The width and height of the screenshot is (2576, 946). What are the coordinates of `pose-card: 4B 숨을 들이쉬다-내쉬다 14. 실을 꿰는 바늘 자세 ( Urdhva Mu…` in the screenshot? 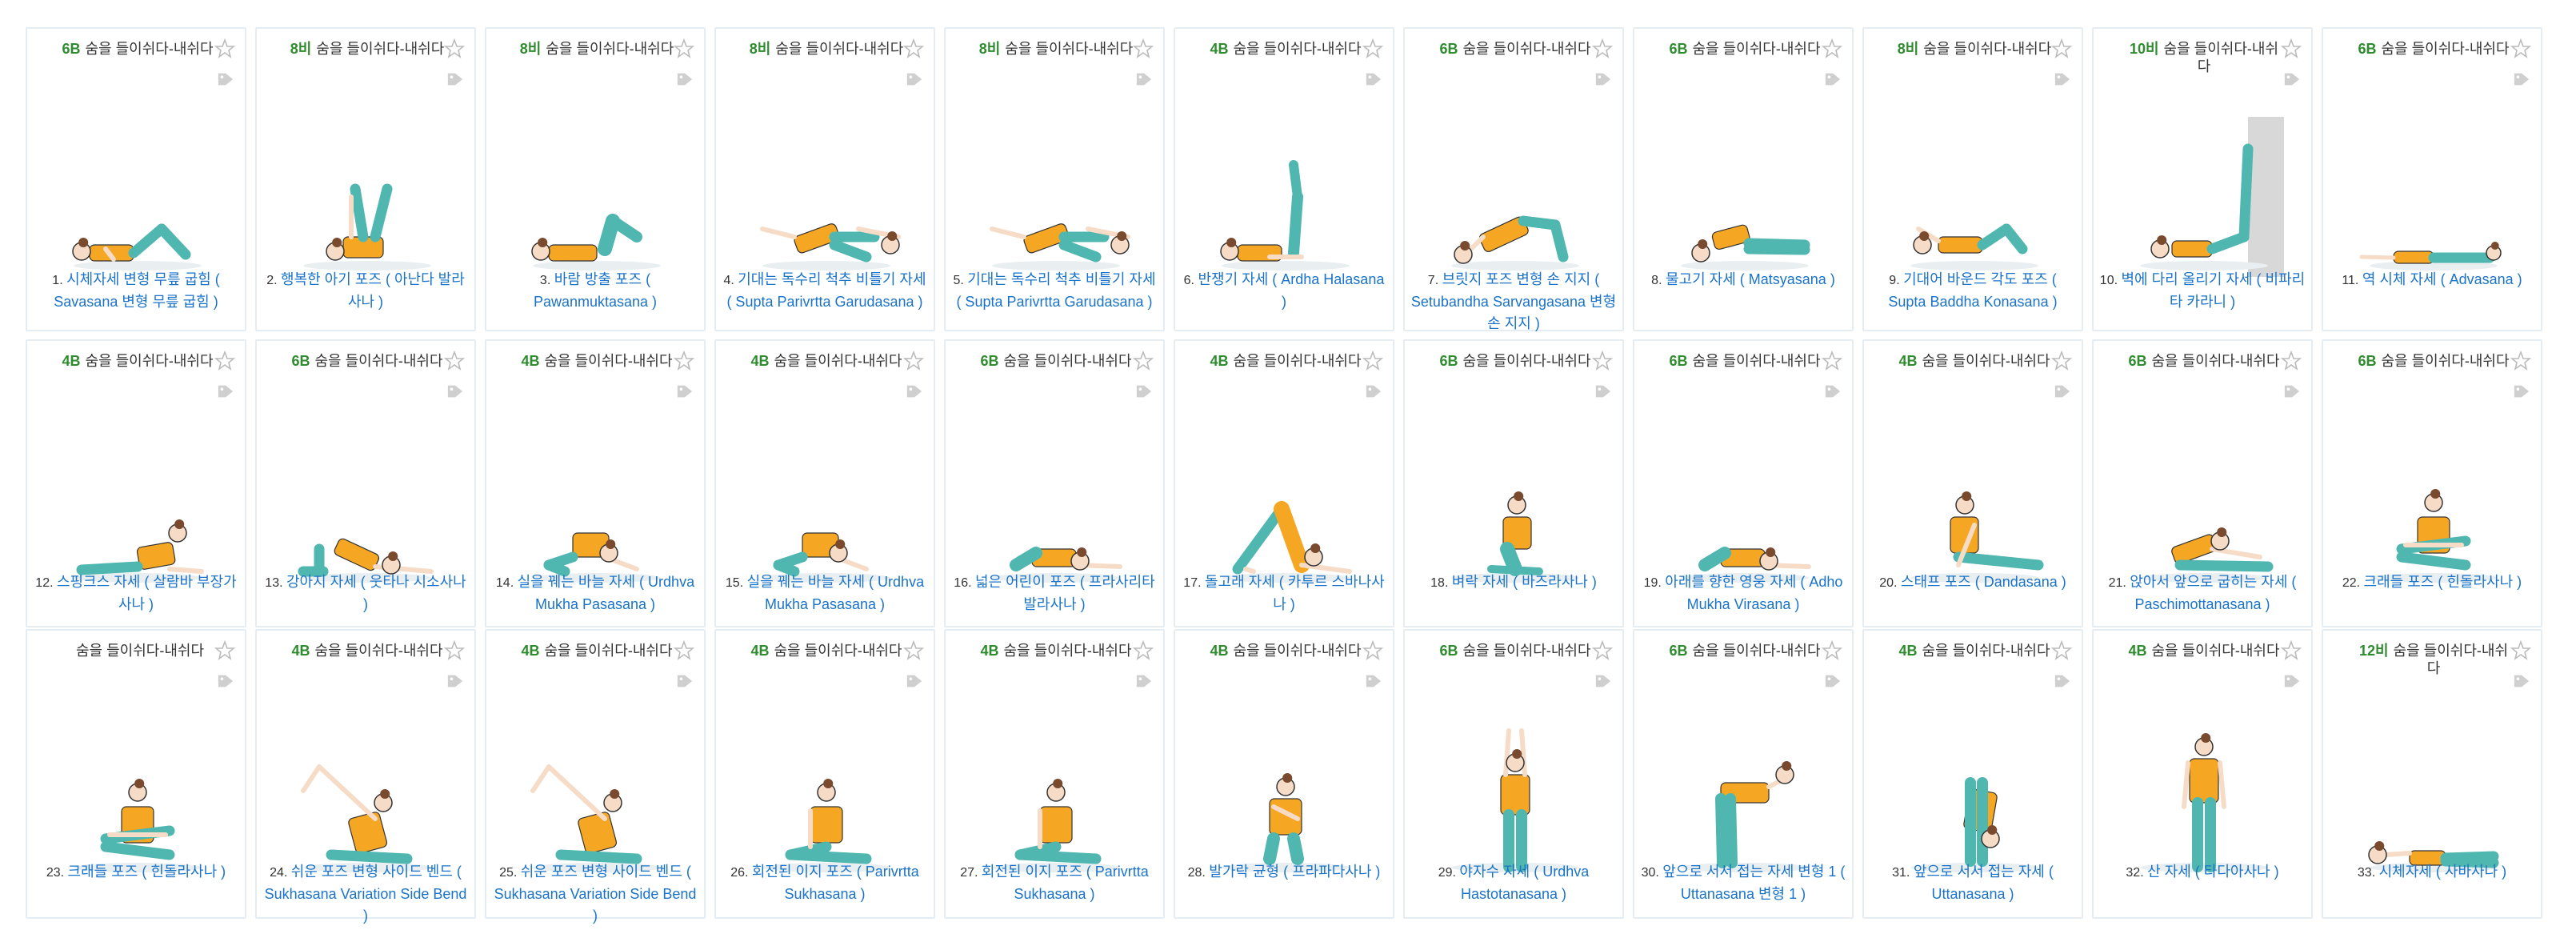 It's located at (595, 483).